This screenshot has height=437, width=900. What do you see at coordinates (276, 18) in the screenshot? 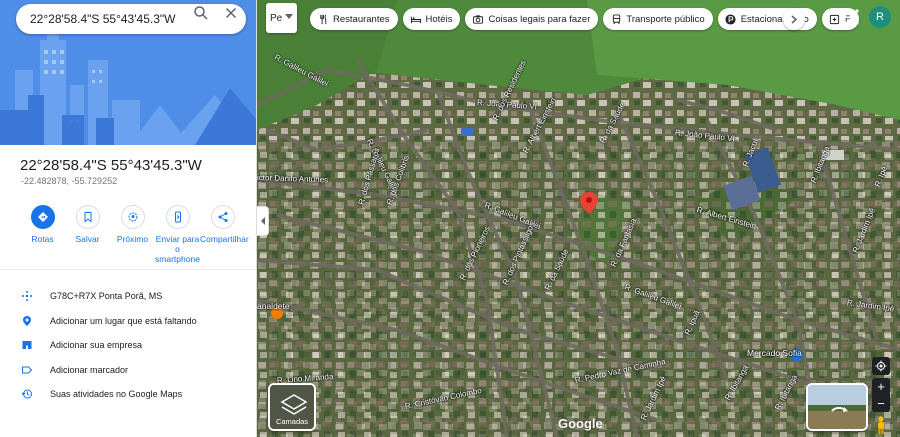
I see `map-type-label: Pe` at bounding box center [276, 18].